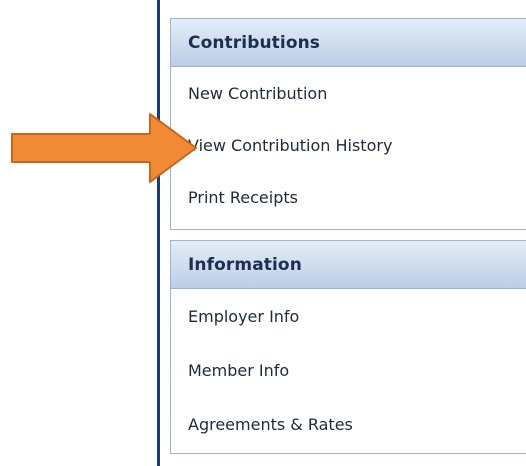  I want to click on nav-item-label: New Contribution, so click(258, 93).